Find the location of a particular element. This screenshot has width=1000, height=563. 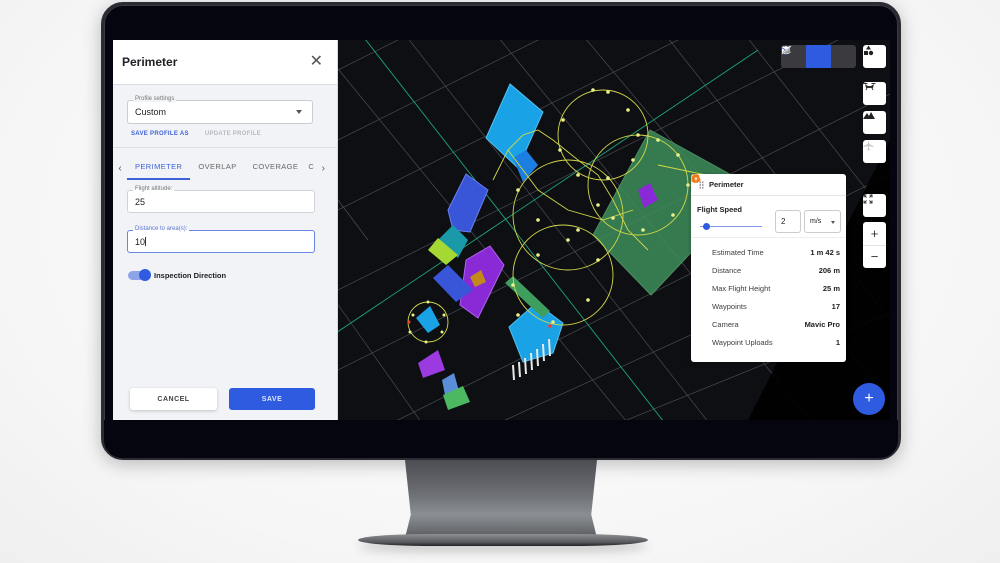

stat-label: Camera is located at coordinates (725, 324).